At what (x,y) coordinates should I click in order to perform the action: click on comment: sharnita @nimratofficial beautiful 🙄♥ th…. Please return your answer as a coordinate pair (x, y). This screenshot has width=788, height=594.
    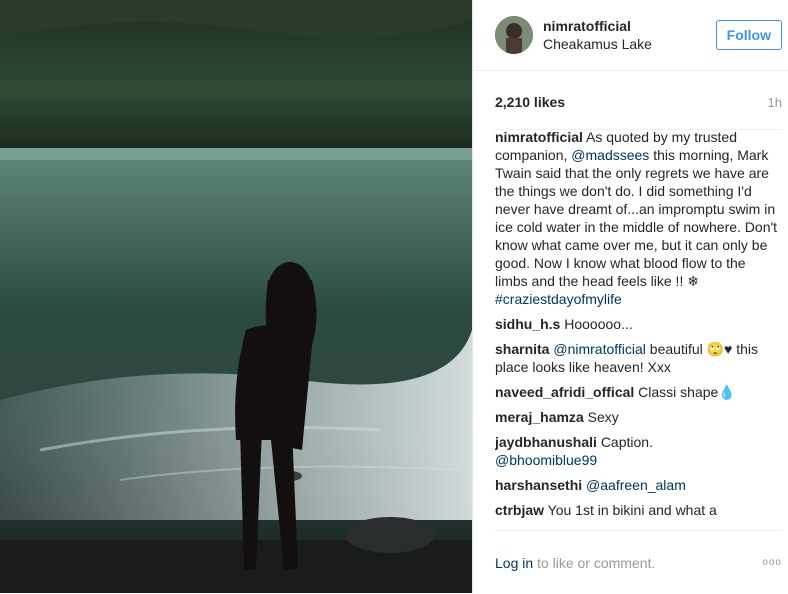
    Looking at the image, I should click on (638, 358).